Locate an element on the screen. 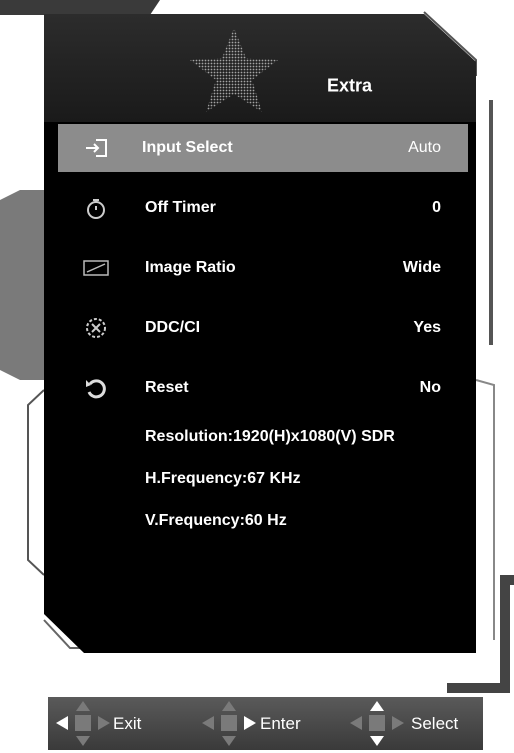 This screenshot has width=514, height=753. menu-item-label: Image Ratio is located at coordinates (190, 267).